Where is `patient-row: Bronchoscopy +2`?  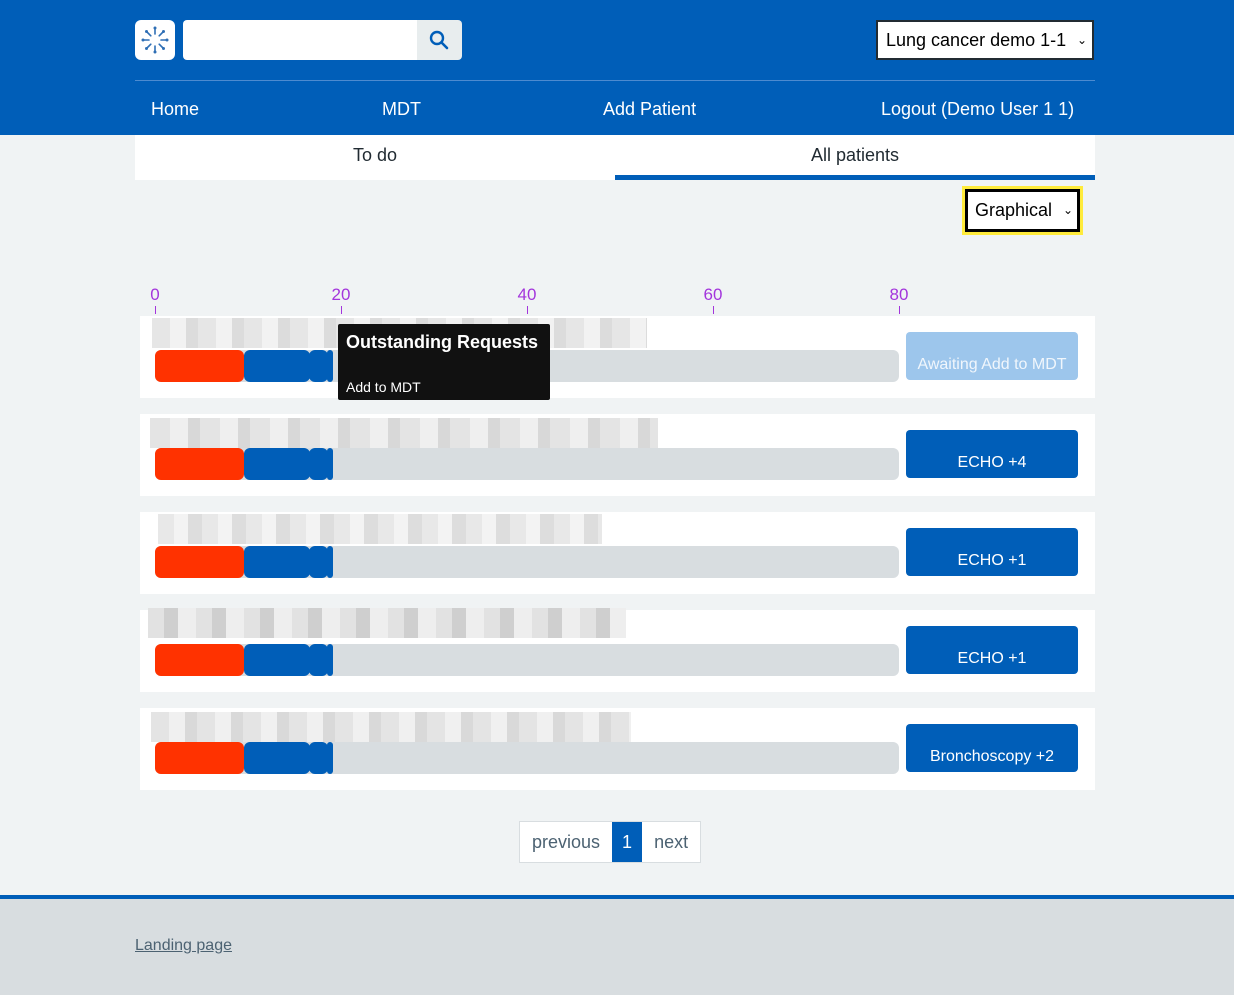
patient-row: Bronchoscopy +2 is located at coordinates (617, 749).